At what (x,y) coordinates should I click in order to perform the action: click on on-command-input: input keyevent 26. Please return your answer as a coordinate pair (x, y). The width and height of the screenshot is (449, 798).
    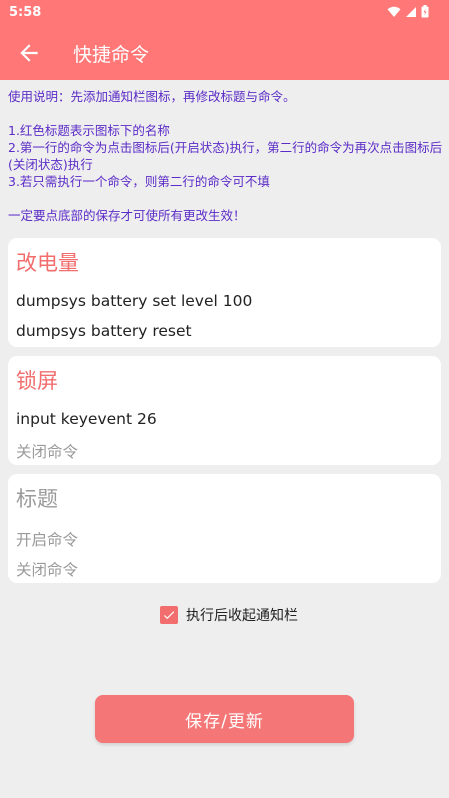
    Looking at the image, I should click on (86, 419).